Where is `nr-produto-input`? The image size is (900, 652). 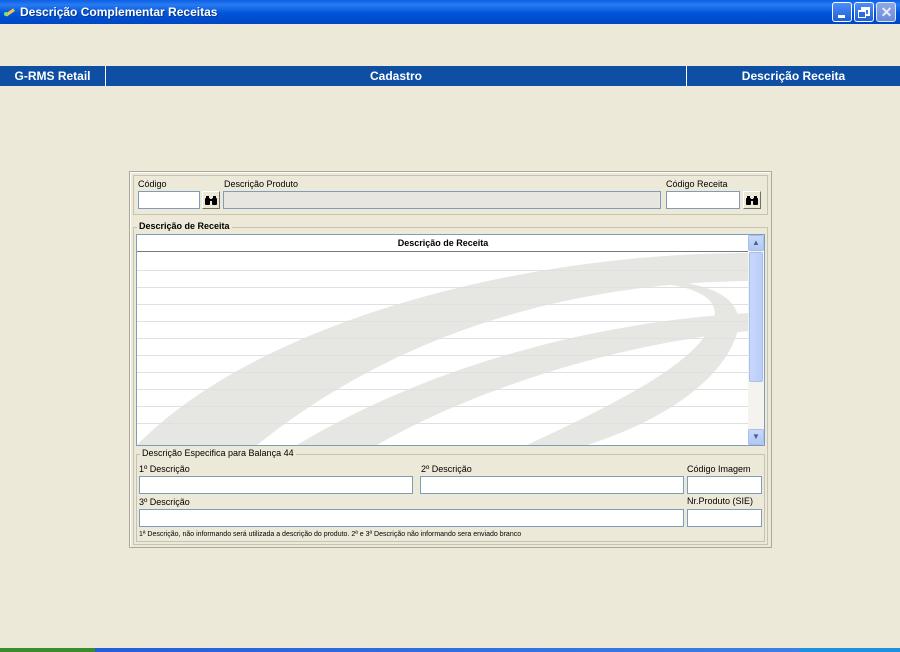
nr-produto-input is located at coordinates (724, 518).